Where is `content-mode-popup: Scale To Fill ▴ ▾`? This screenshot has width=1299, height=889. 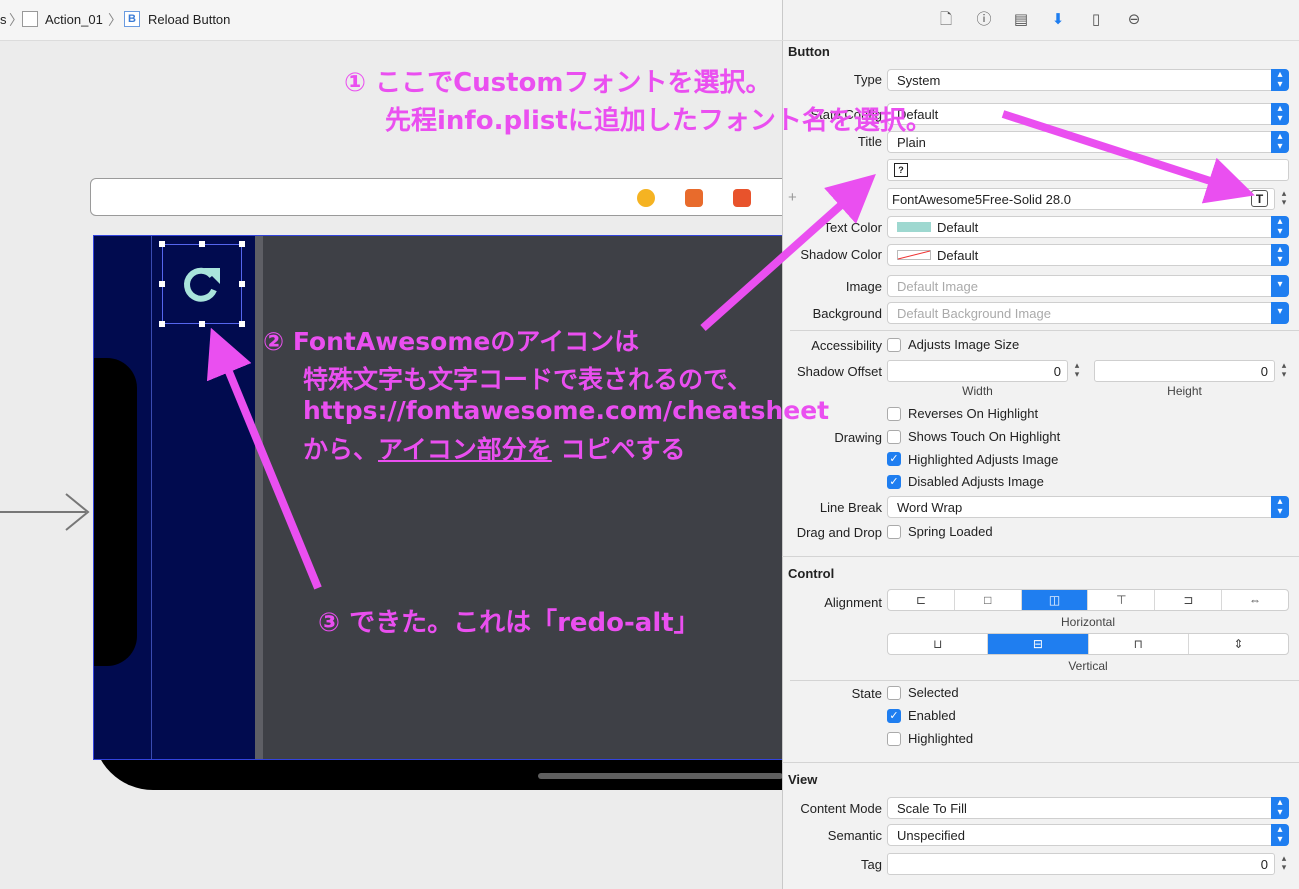
content-mode-popup: Scale To Fill ▴ ▾ is located at coordinates (1088, 808).